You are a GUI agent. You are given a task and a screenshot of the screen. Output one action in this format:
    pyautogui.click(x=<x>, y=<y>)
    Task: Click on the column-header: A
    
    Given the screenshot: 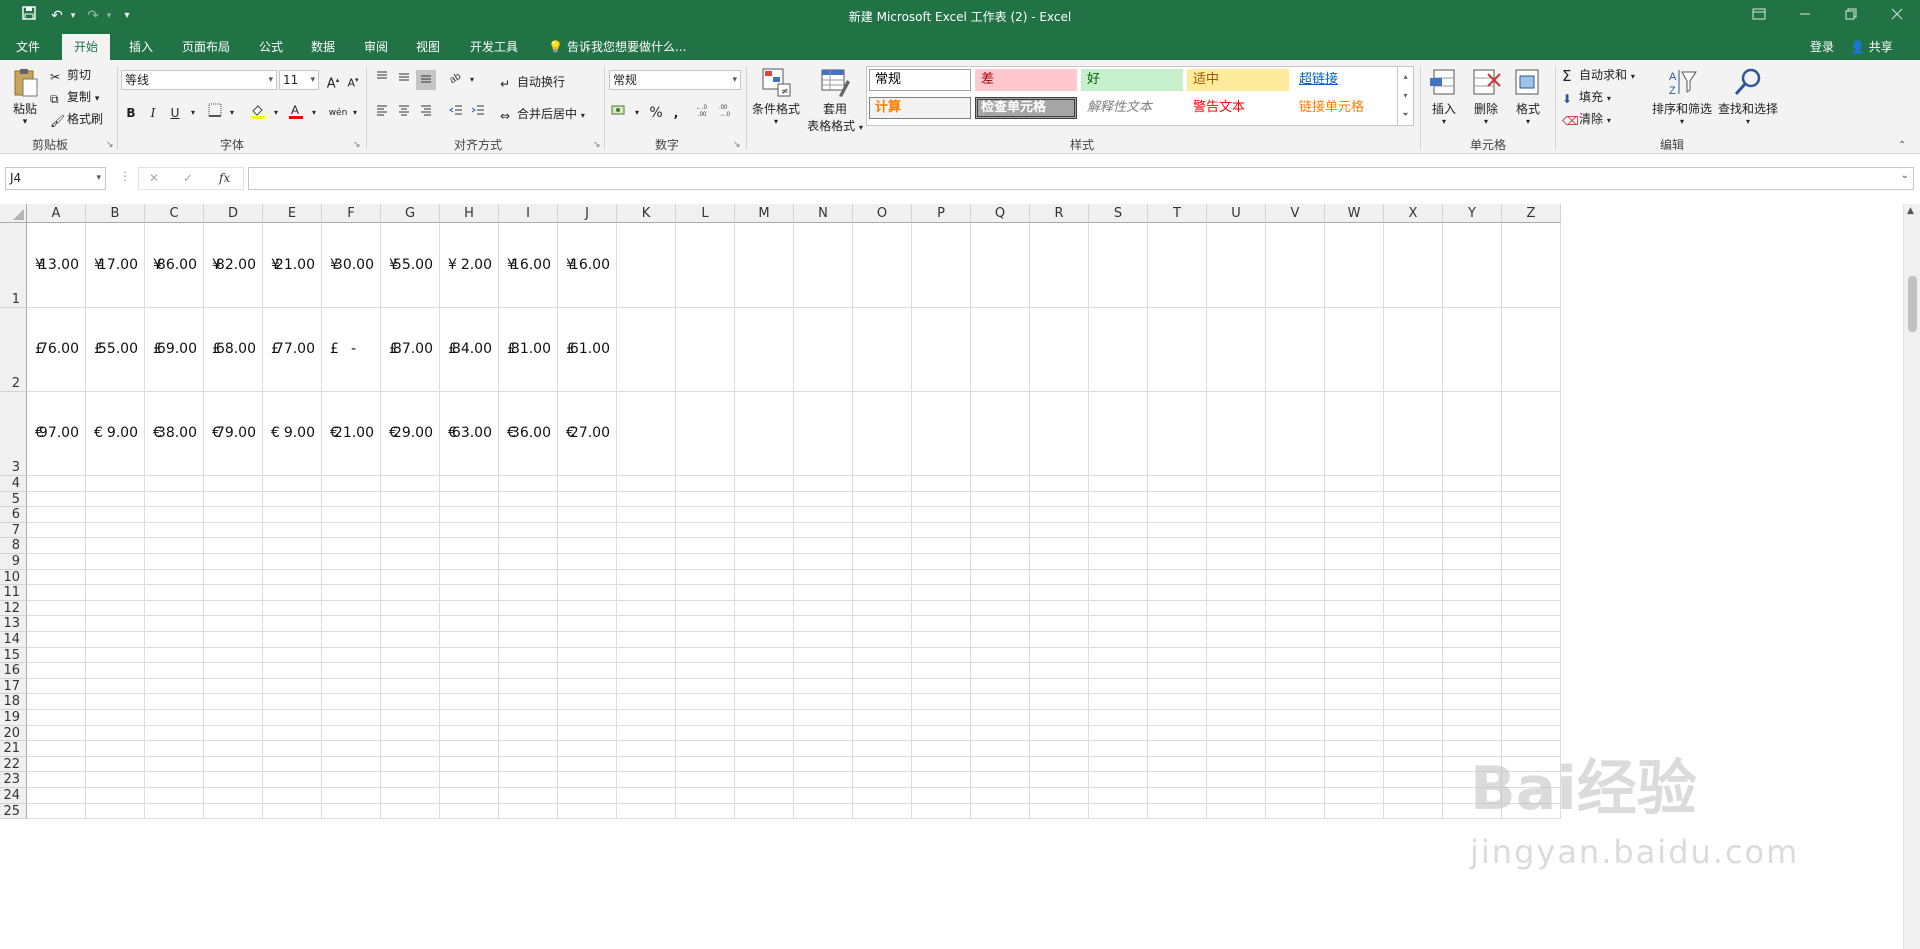 What is the action you would take?
    pyautogui.click(x=56, y=213)
    